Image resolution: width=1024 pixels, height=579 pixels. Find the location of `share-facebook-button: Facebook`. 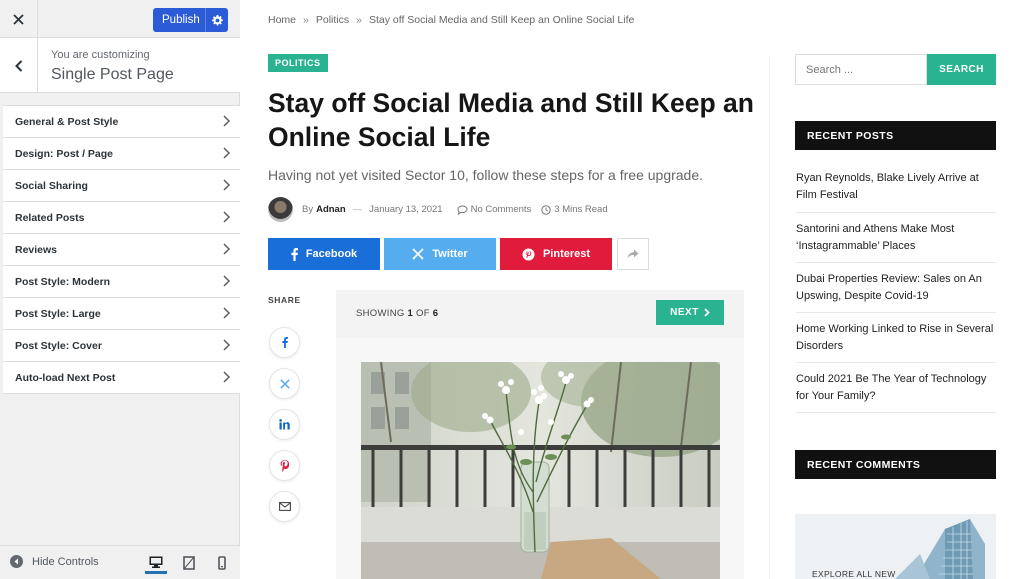

share-facebook-button: Facebook is located at coordinates (324, 254).